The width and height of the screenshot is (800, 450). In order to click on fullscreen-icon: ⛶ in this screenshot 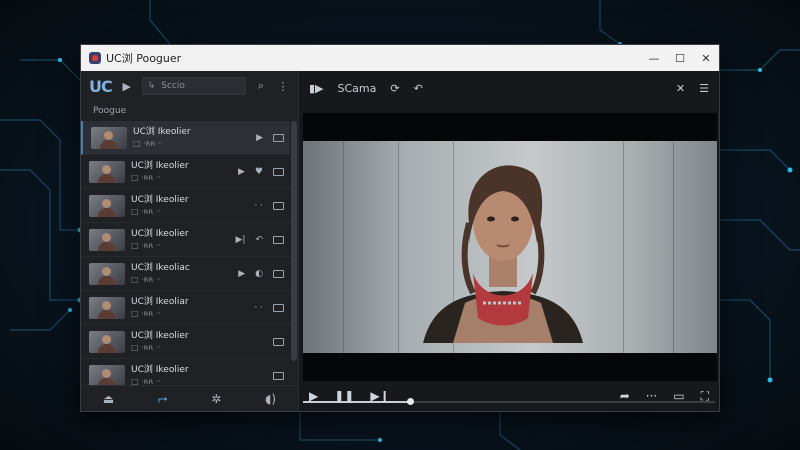, I will do `click(705, 396)`.